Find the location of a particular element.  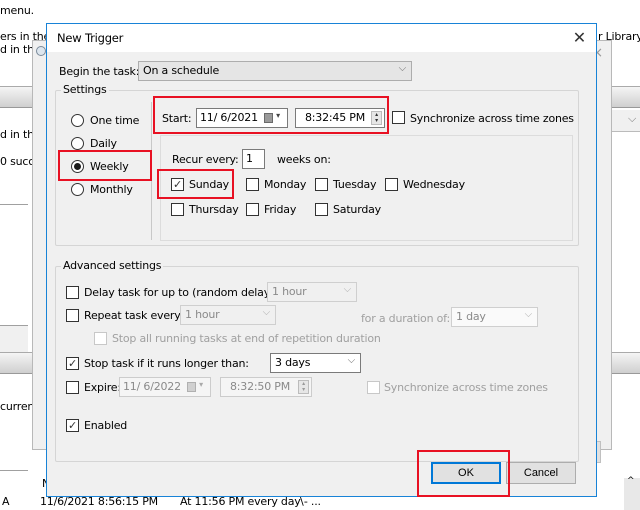

bg-row-col1: A is located at coordinates (6, 501).